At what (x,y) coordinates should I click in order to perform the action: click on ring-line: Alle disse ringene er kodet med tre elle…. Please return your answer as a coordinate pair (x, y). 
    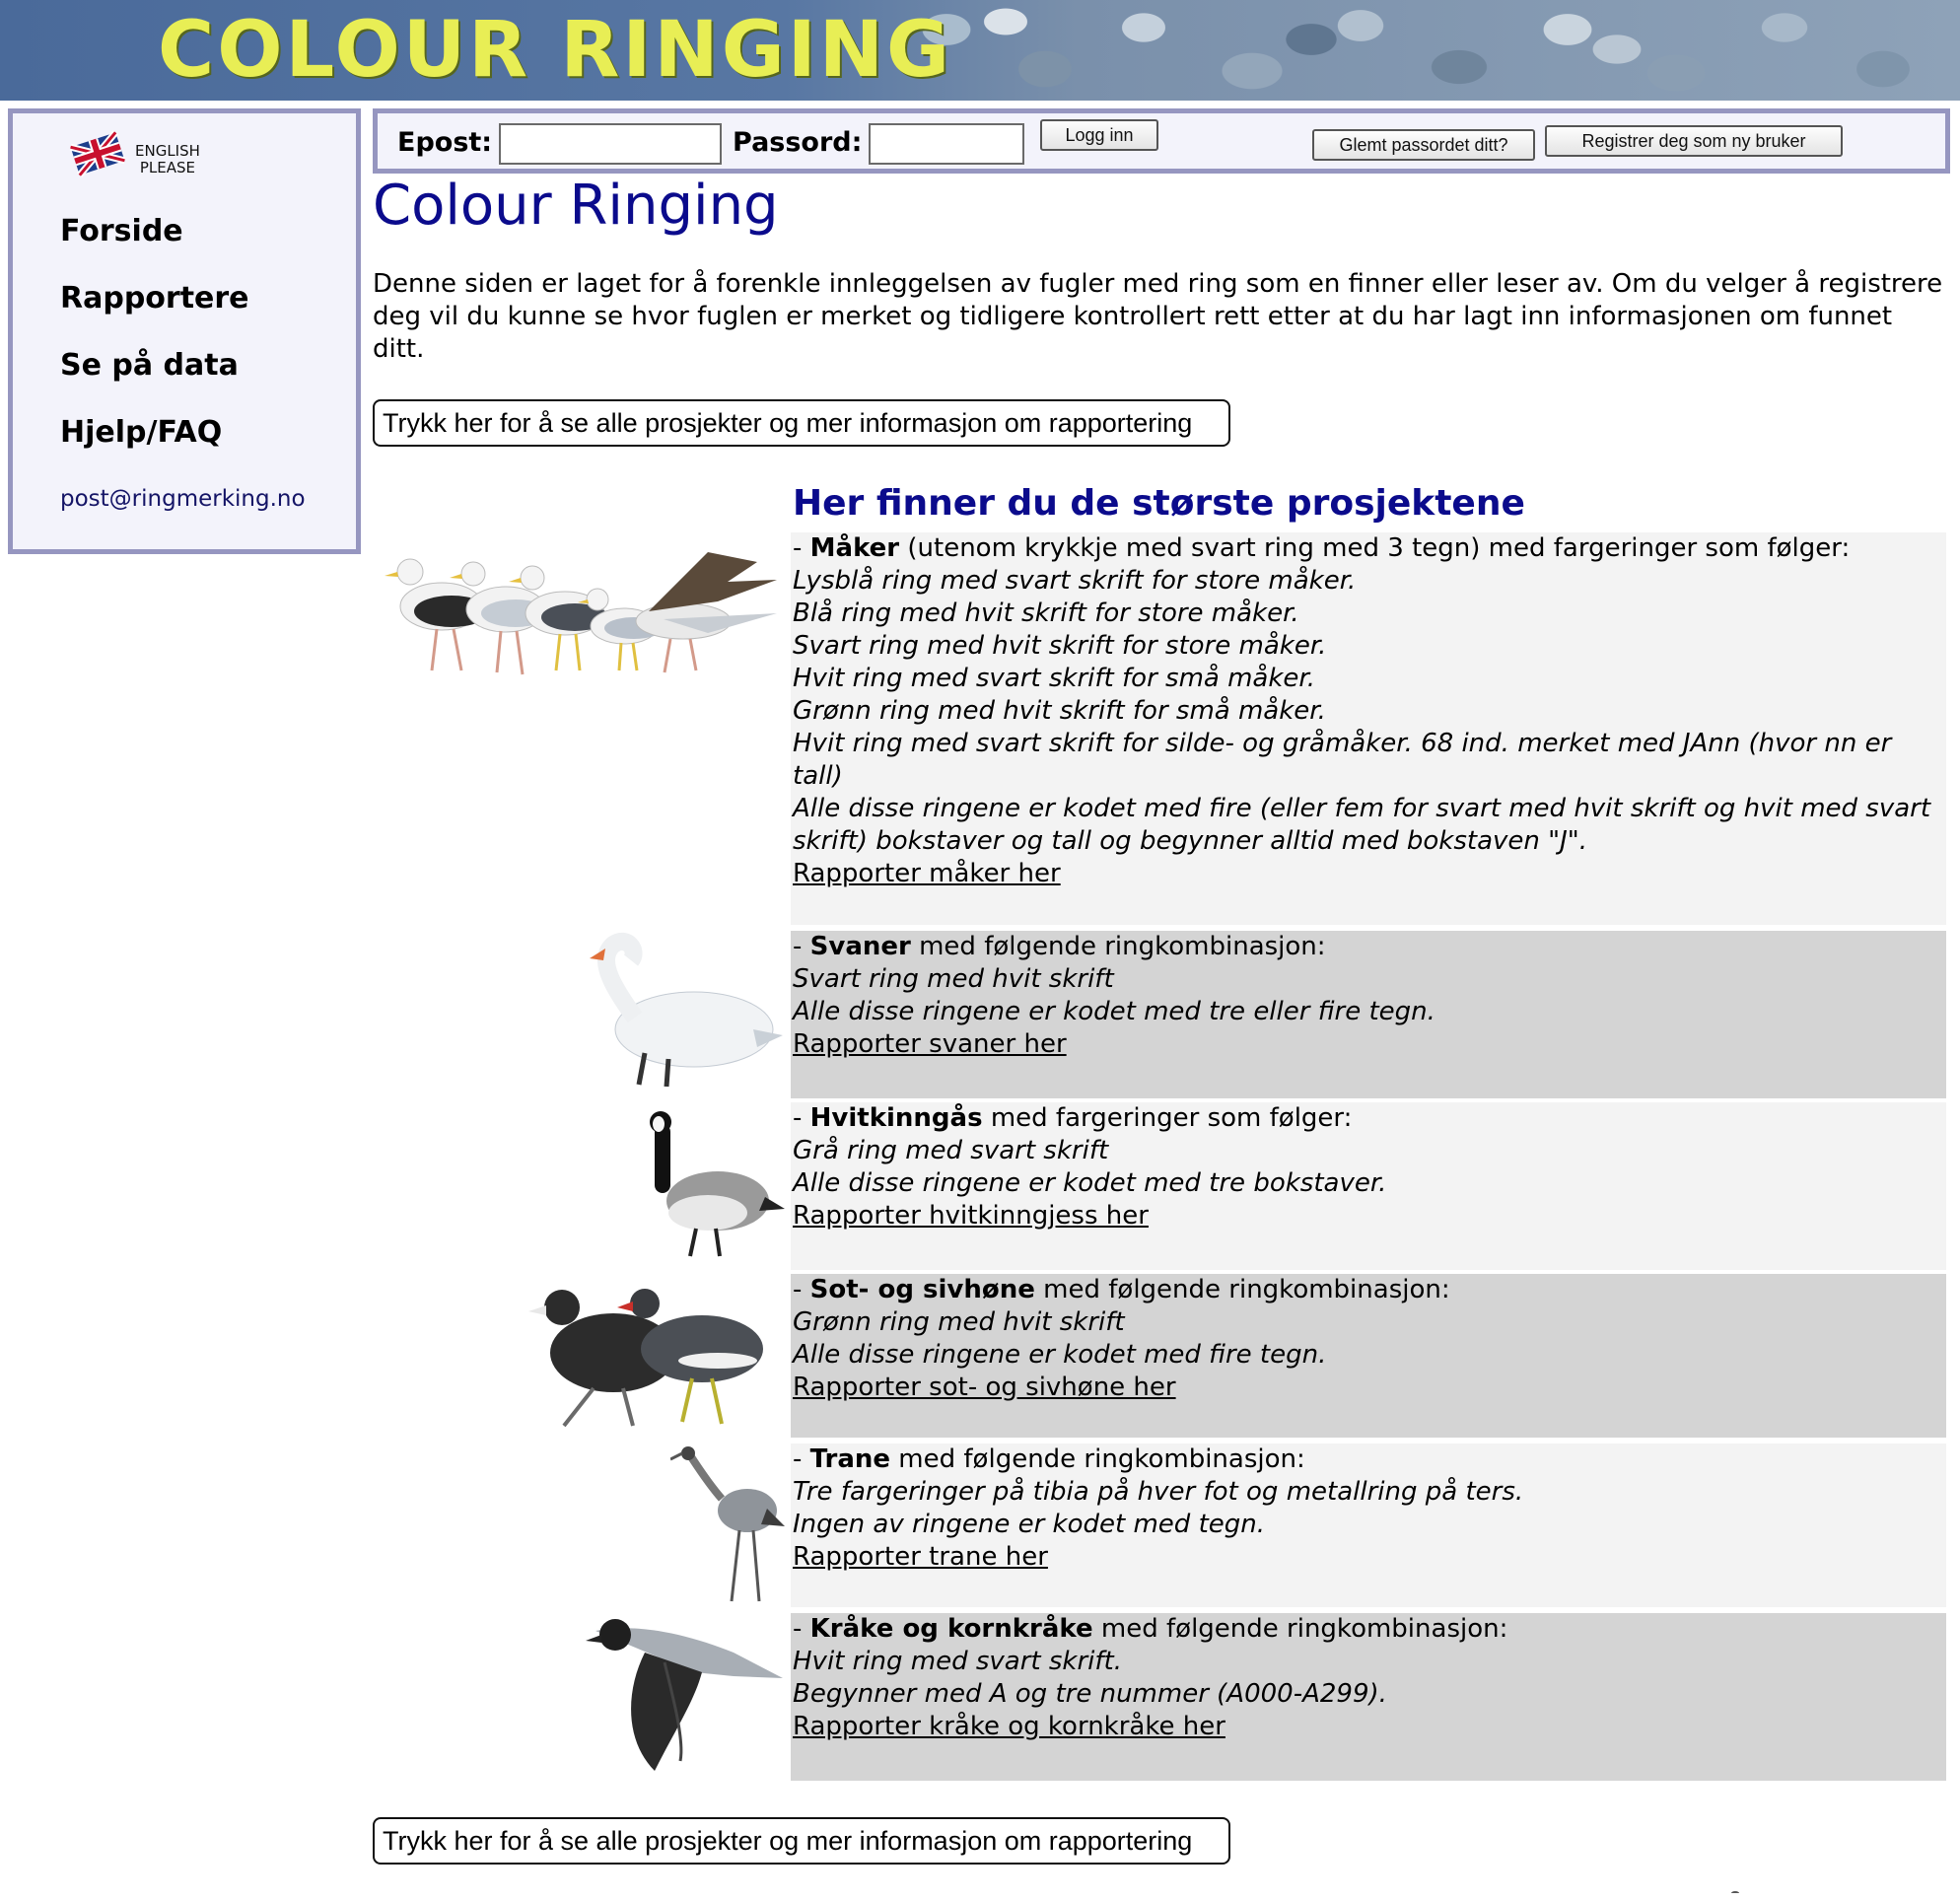
    Looking at the image, I should click on (1114, 1012).